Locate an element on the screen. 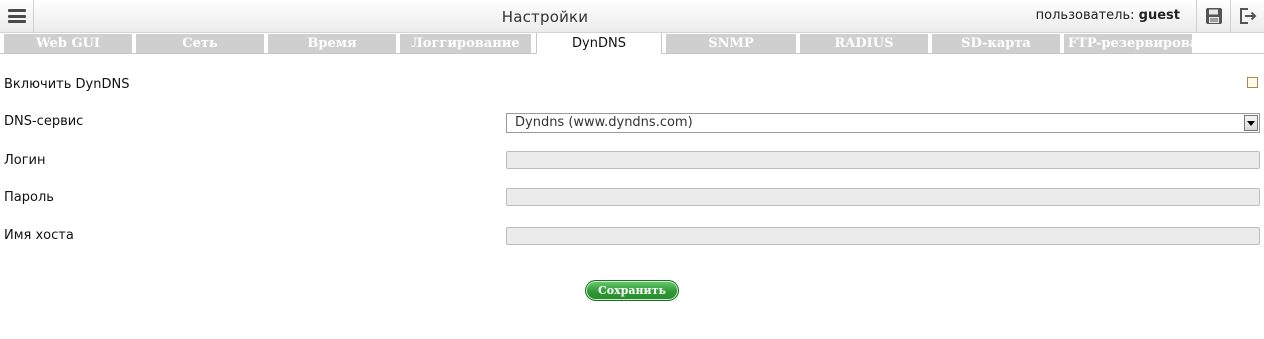 The width and height of the screenshot is (1264, 339). logout-icon is located at coordinates (1248, 16).